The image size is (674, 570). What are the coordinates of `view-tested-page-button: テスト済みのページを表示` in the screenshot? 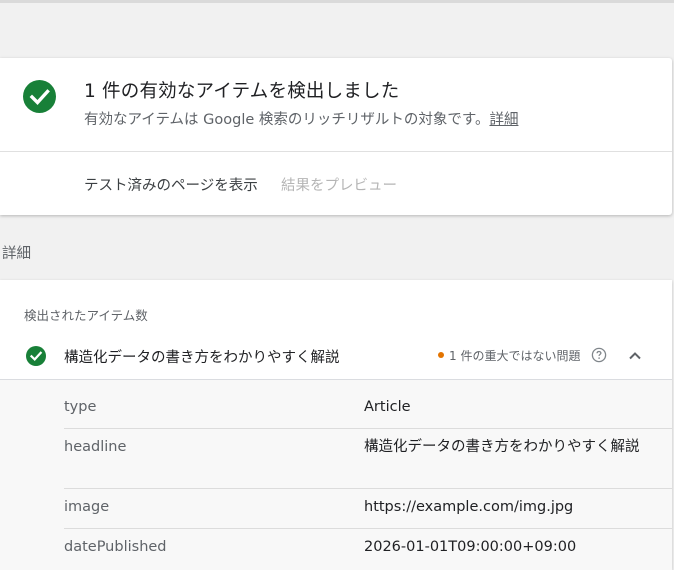 It's located at (171, 184).